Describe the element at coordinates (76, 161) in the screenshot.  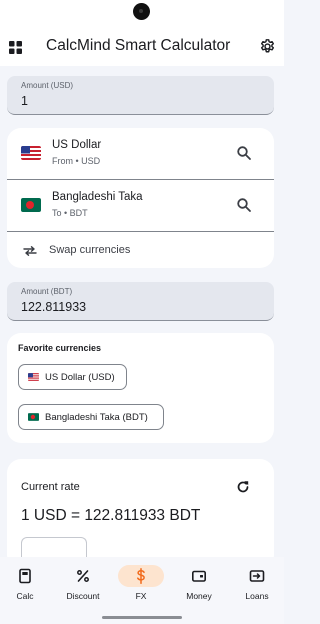
I see `from-currency-code: From • USD` at that location.